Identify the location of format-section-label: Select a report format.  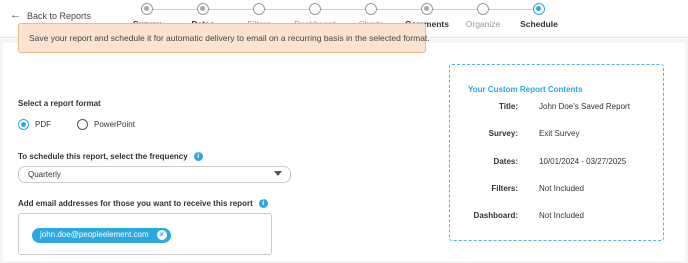
(59, 103).